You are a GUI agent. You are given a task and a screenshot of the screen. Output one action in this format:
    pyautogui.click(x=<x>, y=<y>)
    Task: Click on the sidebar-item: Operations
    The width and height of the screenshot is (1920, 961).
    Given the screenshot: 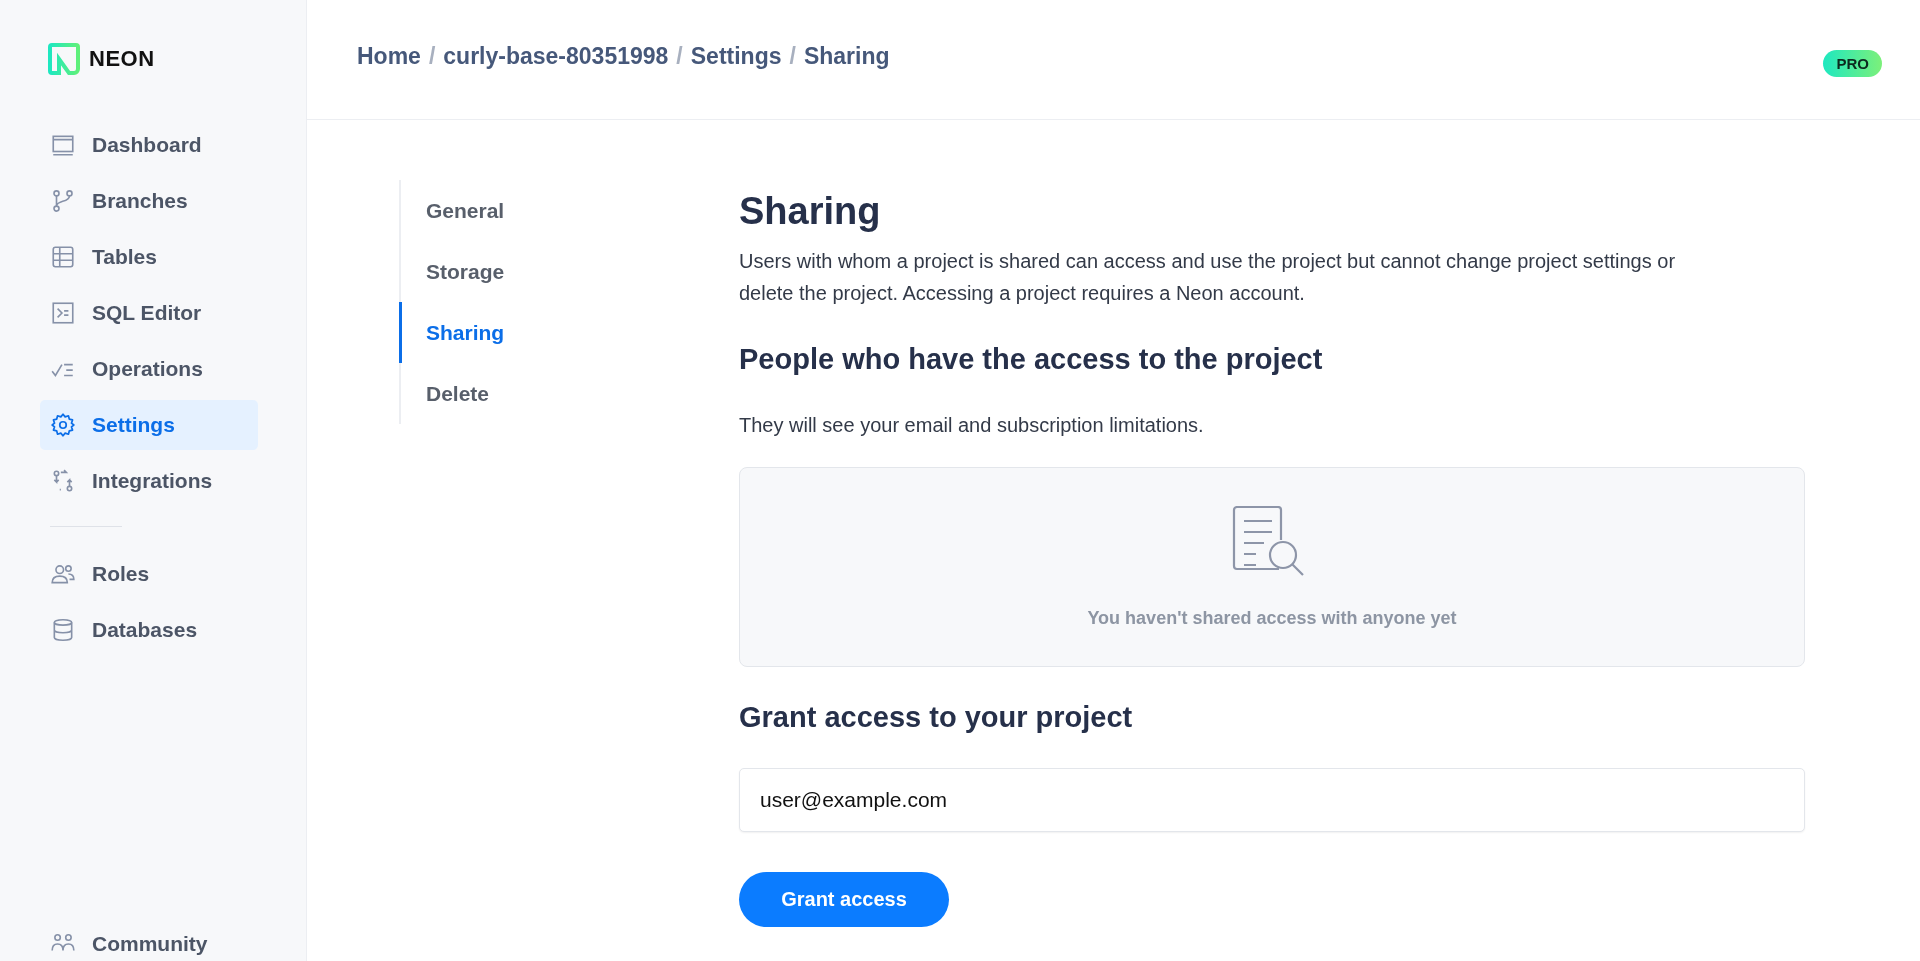 What is the action you would take?
    pyautogui.click(x=149, y=369)
    